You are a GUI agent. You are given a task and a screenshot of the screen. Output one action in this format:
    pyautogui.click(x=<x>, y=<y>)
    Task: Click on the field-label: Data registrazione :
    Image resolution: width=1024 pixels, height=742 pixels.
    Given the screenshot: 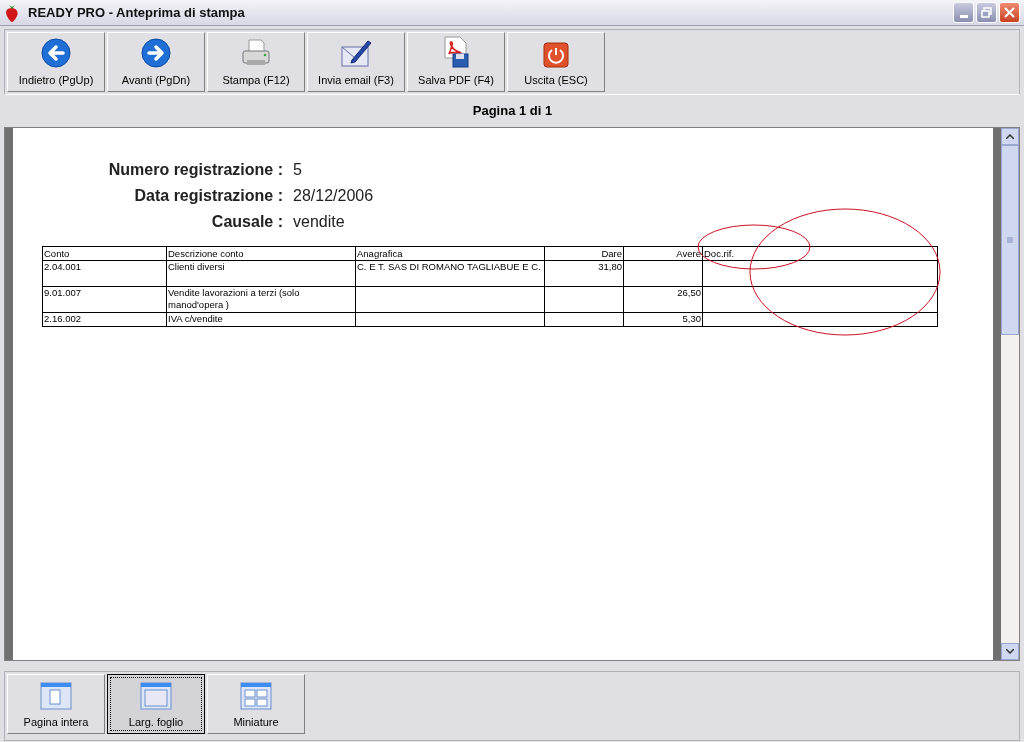 What is the action you would take?
    pyautogui.click(x=208, y=196)
    